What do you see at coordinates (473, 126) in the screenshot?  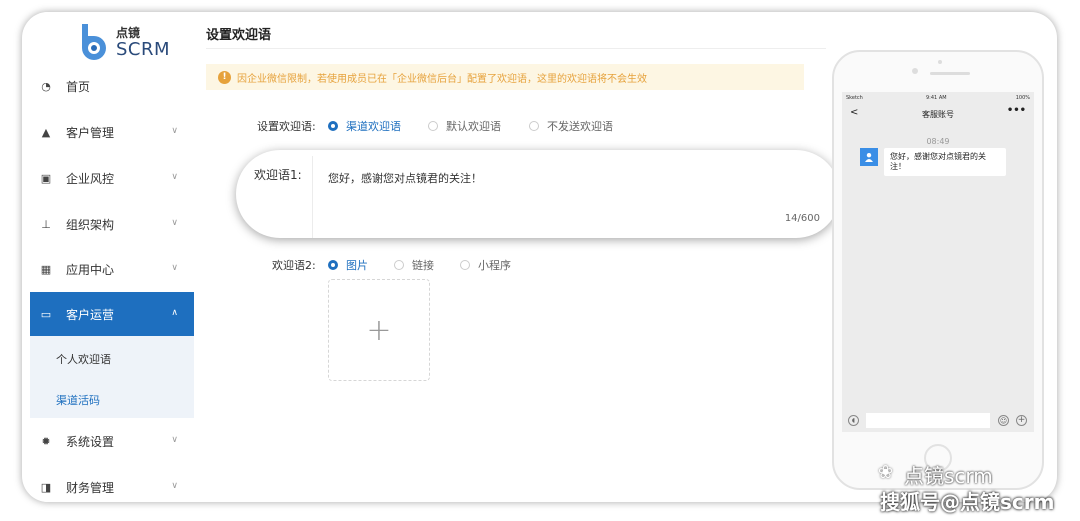 I see `radio-label: 默认欢迎语` at bounding box center [473, 126].